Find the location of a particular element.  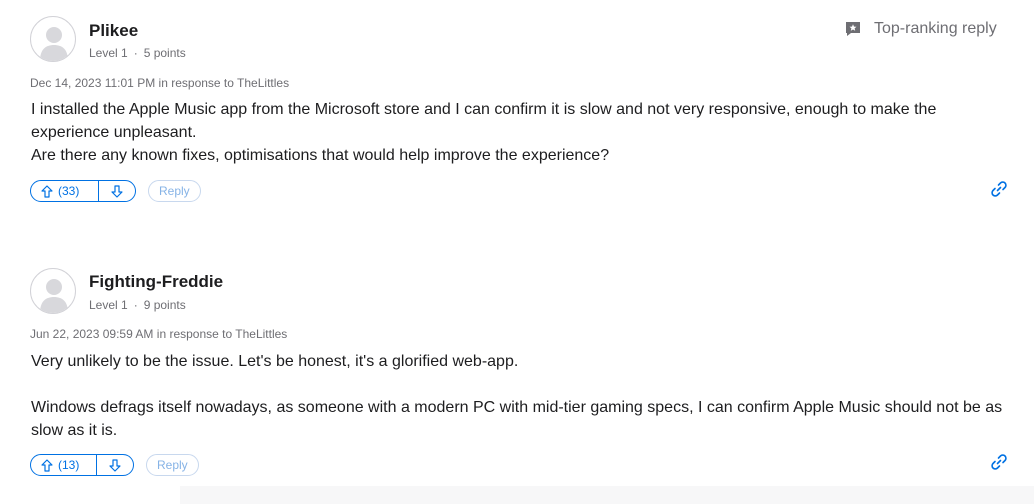

top-ranking-badge: Top-ranking reply is located at coordinates (920, 29).